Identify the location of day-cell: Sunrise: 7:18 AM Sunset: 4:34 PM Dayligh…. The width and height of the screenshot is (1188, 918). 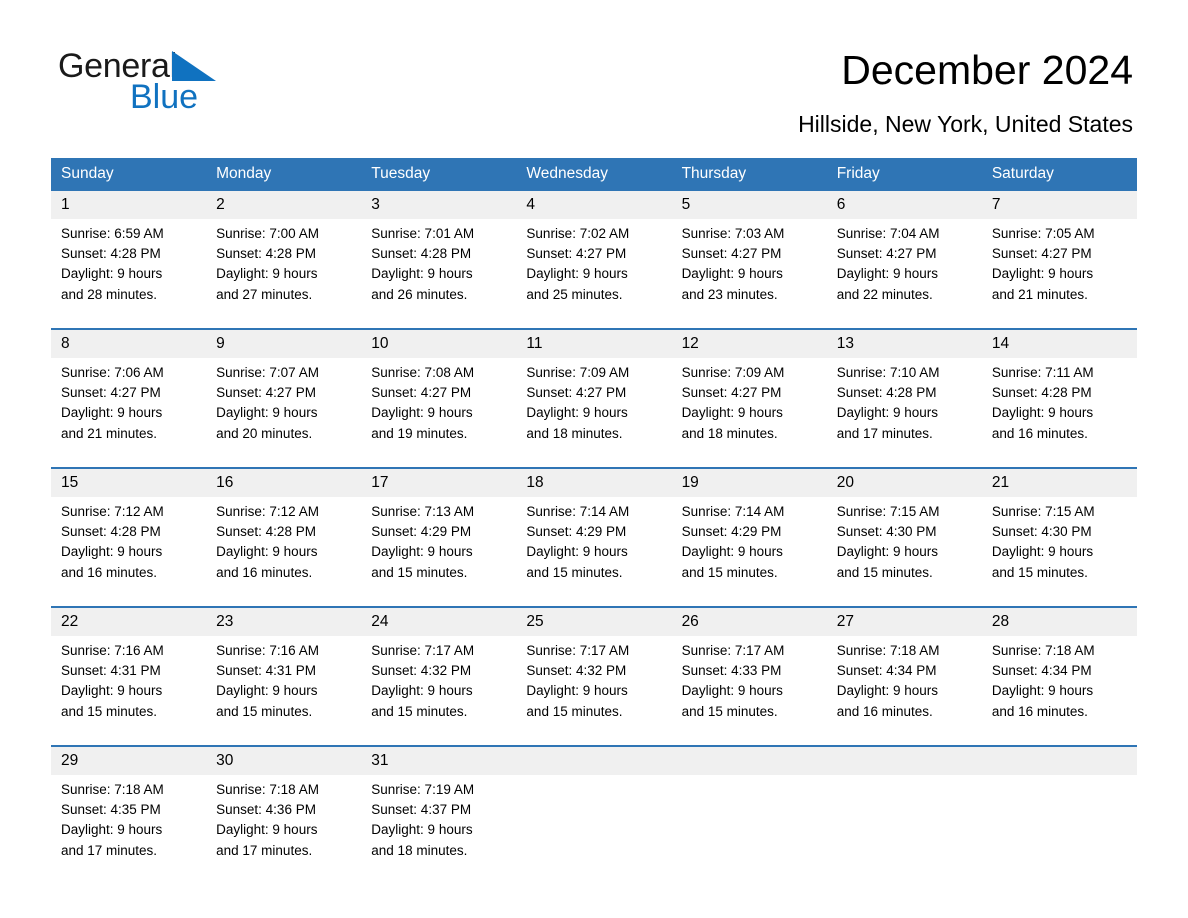
(904, 691).